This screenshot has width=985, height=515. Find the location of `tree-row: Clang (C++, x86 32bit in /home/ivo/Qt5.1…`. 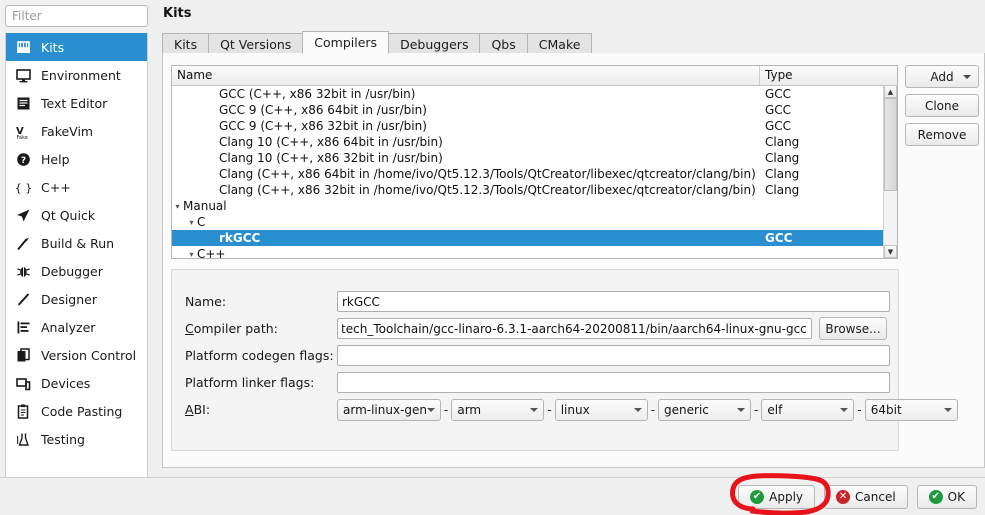

tree-row: Clang (C++, x86 32bit in /home/ivo/Qt5.1… is located at coordinates (534, 190).